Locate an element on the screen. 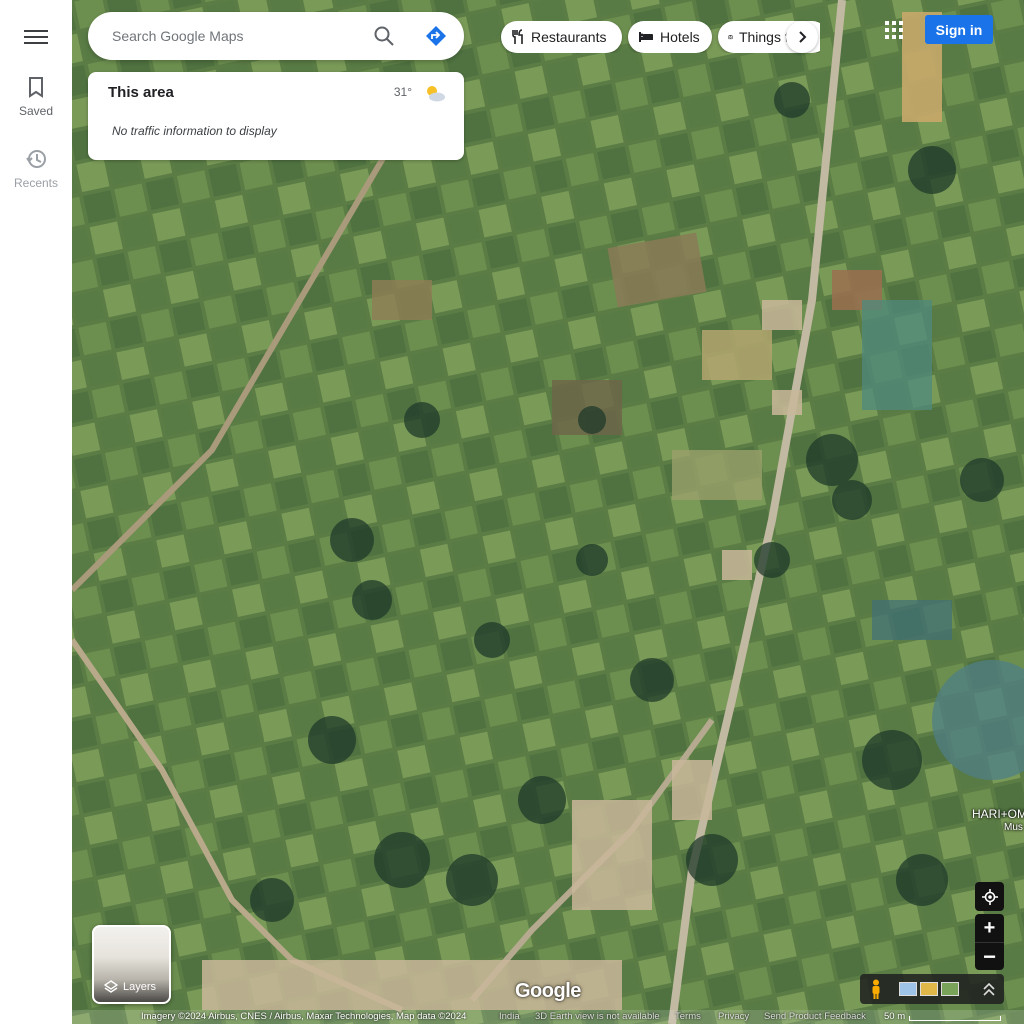 This screenshot has width=1024, height=1024. camera-icon is located at coordinates (730, 37).